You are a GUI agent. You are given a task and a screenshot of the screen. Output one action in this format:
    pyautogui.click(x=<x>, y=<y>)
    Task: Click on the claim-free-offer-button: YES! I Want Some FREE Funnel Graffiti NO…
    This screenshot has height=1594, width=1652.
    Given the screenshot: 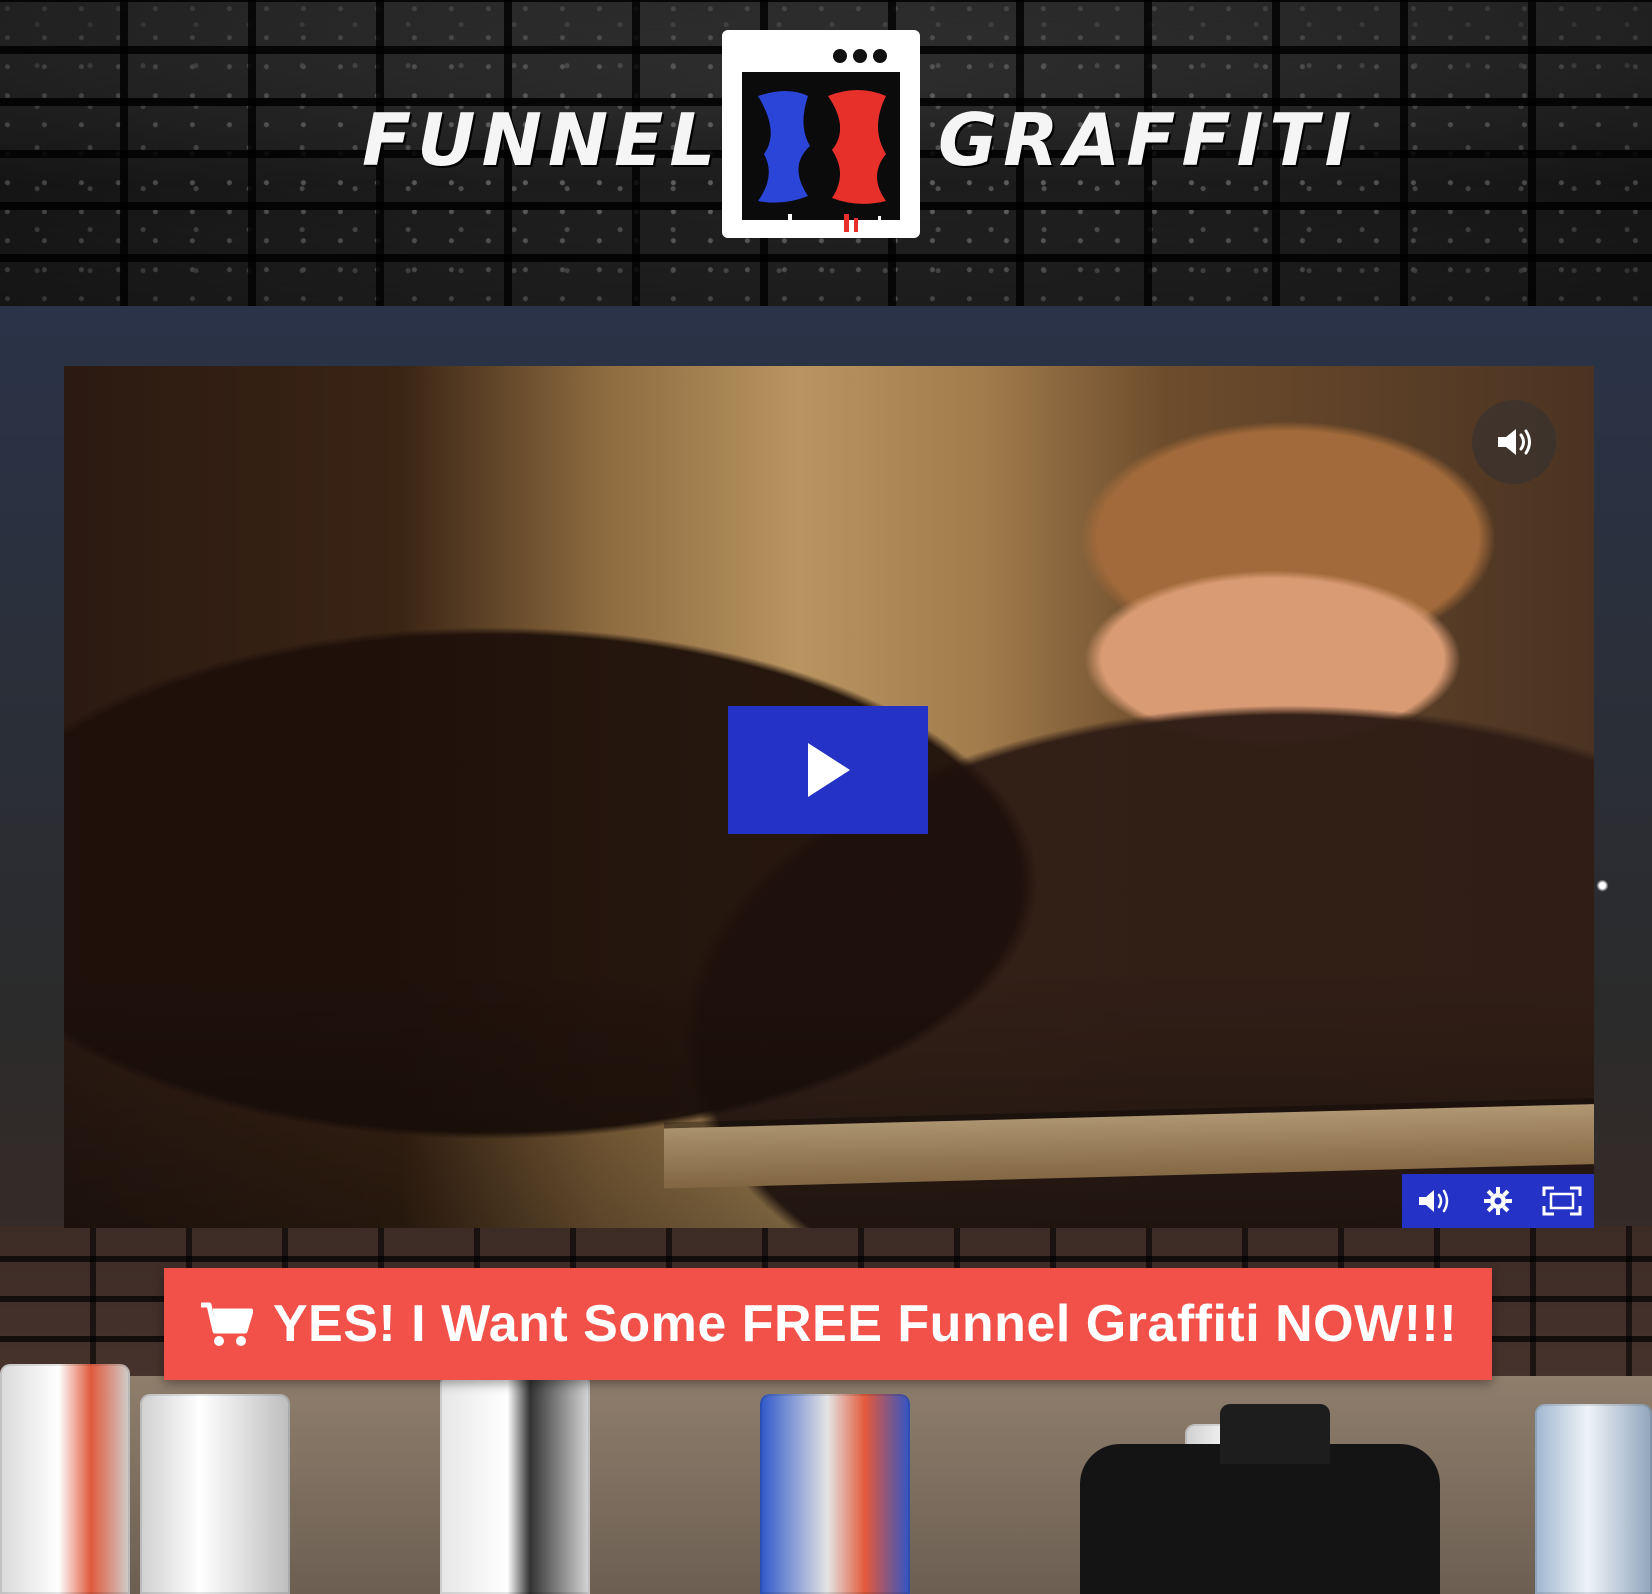 What is the action you would take?
    pyautogui.click(x=828, y=1324)
    